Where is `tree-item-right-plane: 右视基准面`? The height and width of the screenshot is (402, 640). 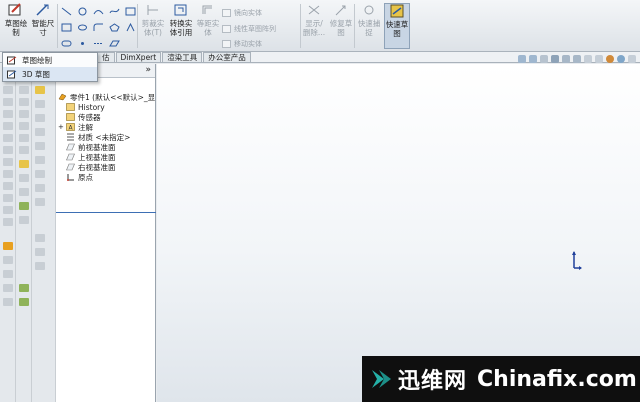
tree-item-right-plane: 右视基准面 is located at coordinates (106, 167).